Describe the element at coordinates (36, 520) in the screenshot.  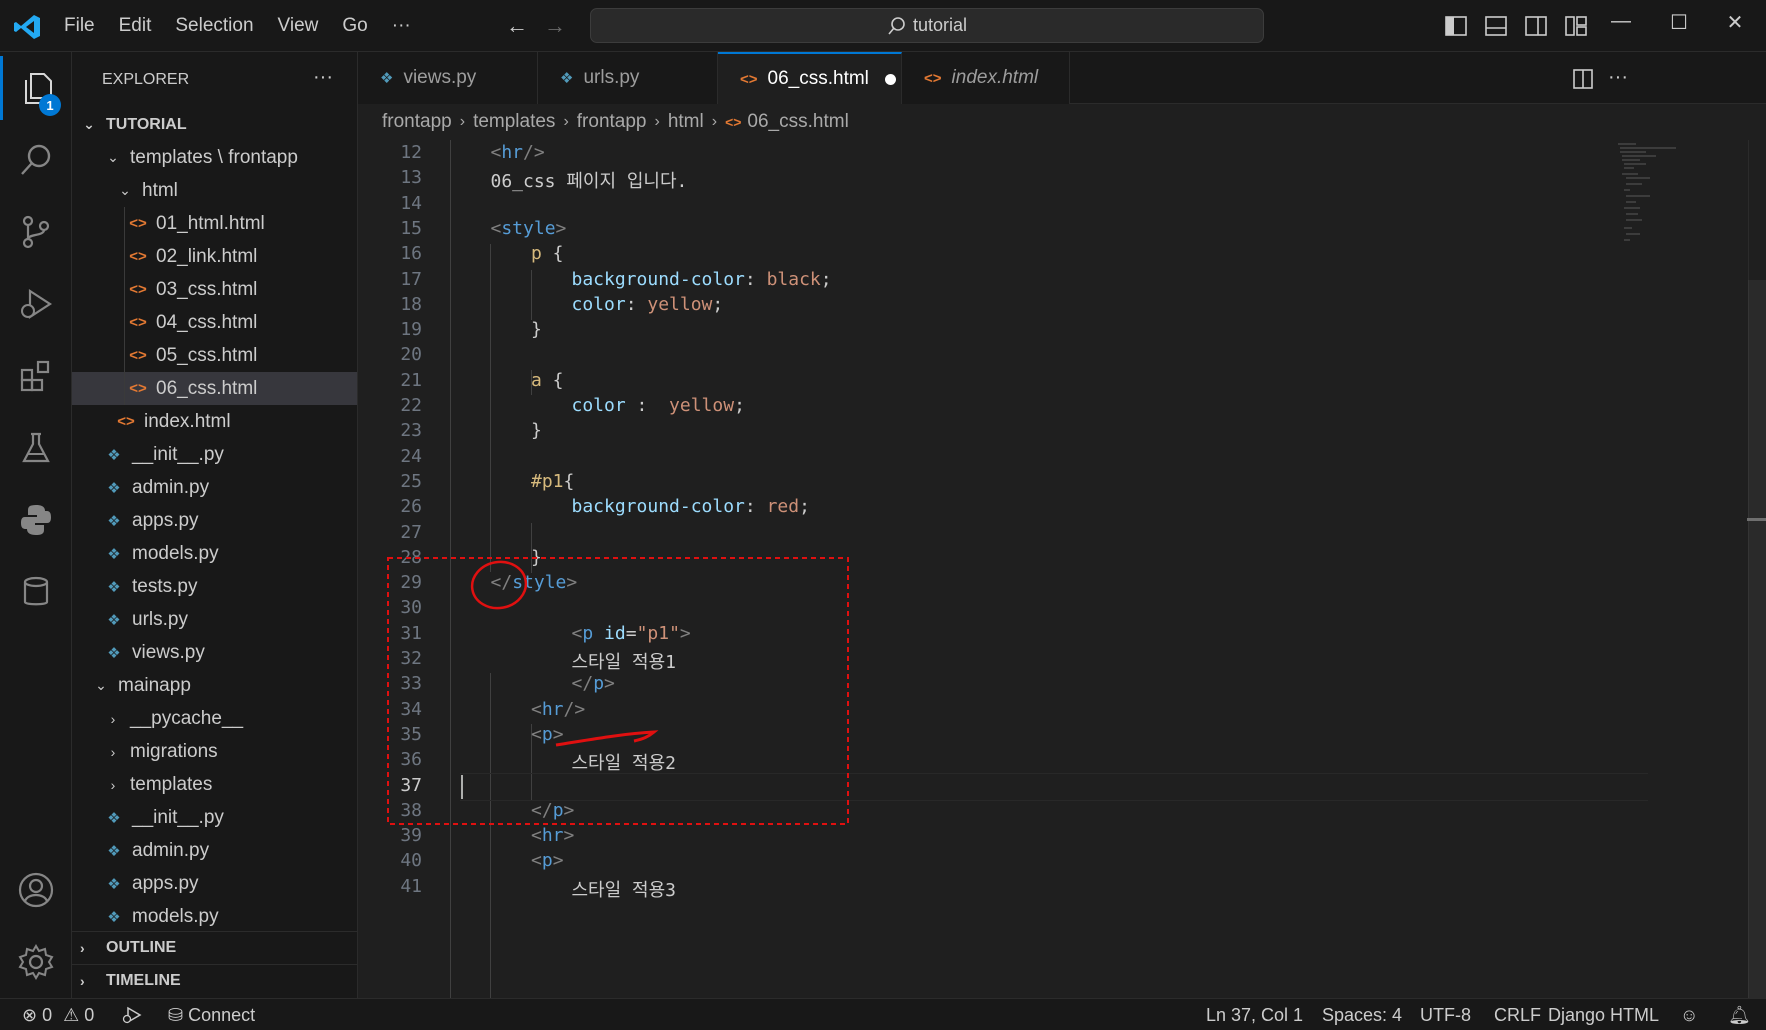
I see `python-activity` at that location.